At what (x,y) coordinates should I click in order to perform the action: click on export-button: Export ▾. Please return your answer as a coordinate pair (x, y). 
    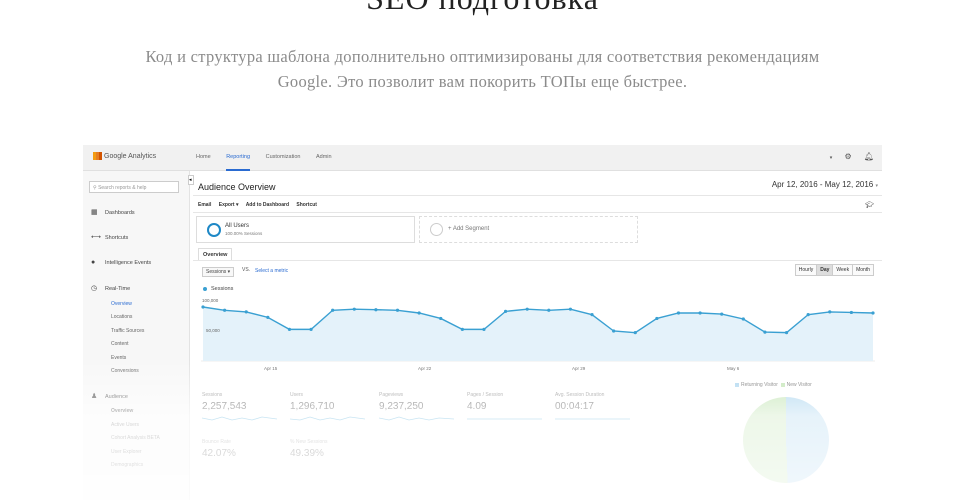
    Looking at the image, I should click on (229, 205).